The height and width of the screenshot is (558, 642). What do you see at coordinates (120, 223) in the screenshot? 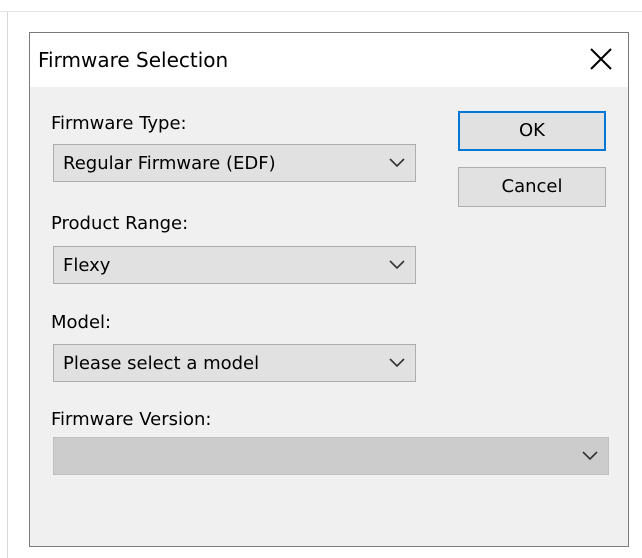
I see `product-range-label: Product Range:` at bounding box center [120, 223].